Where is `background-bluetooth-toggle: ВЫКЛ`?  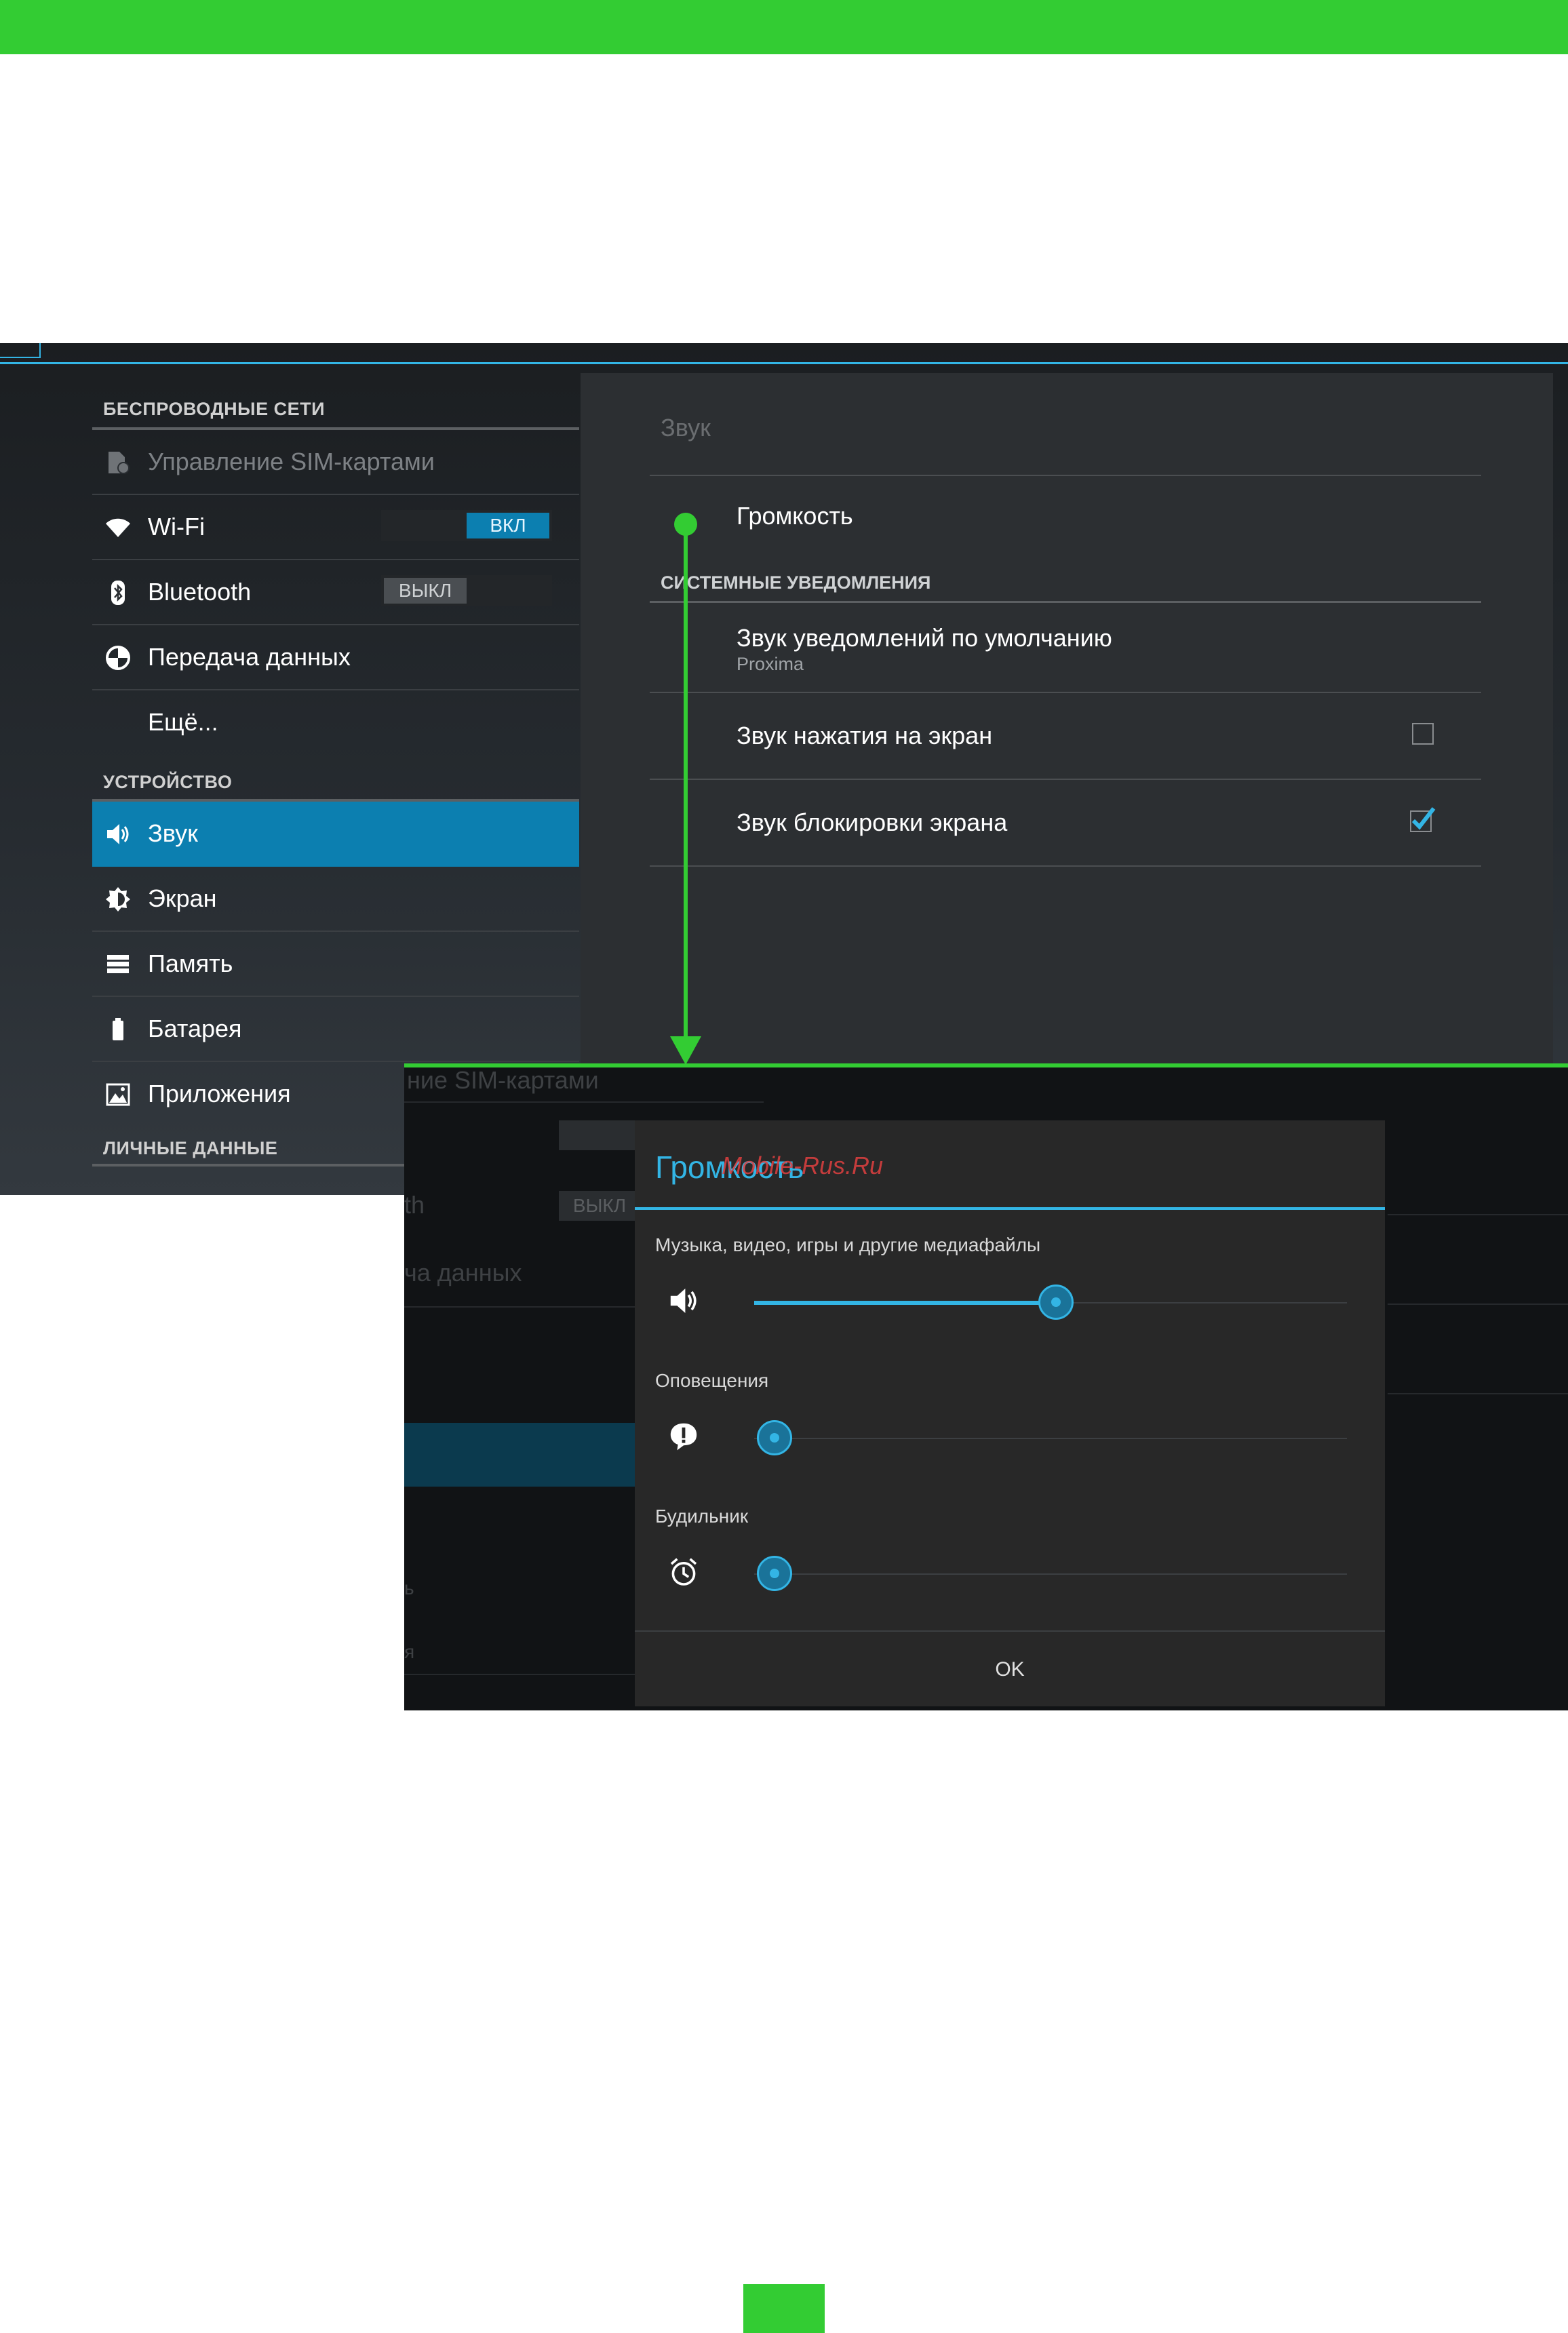
background-bluetooth-toggle: ВЫКЛ is located at coordinates (599, 1206).